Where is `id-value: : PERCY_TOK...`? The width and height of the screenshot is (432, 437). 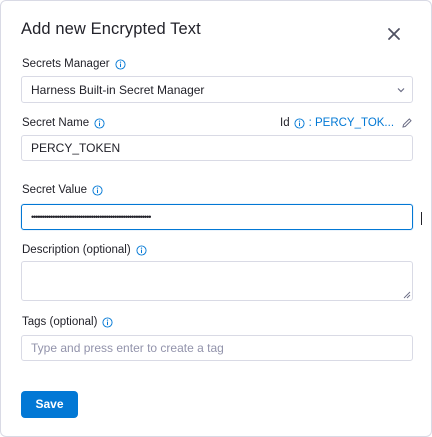 id-value: : PERCY_TOK... is located at coordinates (351, 123).